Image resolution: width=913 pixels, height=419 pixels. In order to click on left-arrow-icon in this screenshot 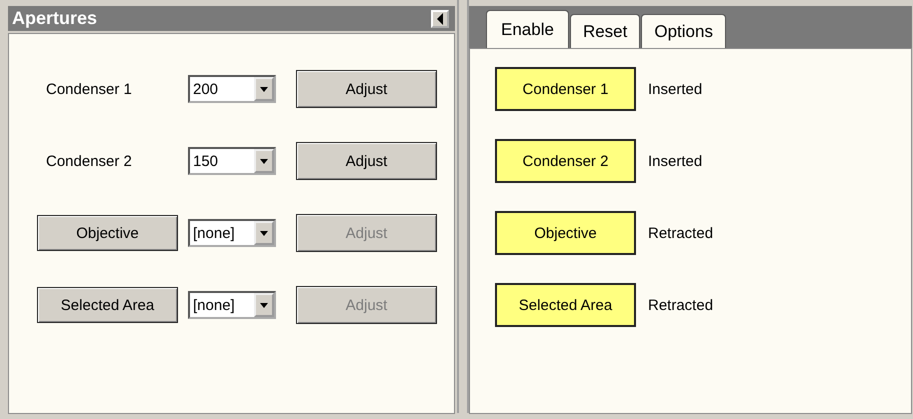, I will do `click(440, 18)`.